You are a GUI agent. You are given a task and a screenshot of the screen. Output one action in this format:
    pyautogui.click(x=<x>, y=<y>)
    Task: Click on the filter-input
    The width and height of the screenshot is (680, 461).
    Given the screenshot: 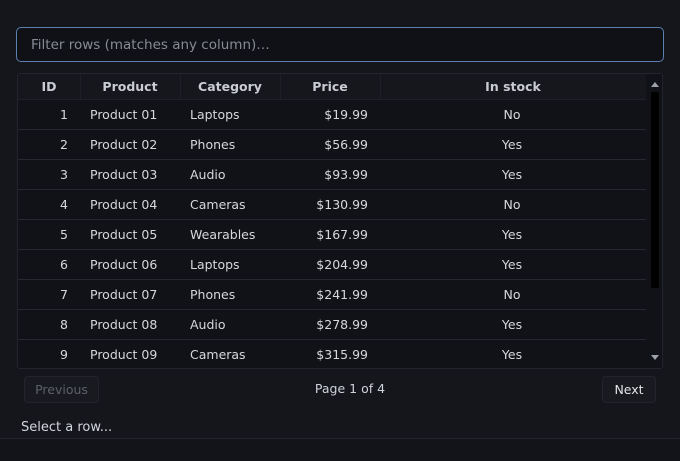 What is the action you would take?
    pyautogui.click(x=346, y=44)
    